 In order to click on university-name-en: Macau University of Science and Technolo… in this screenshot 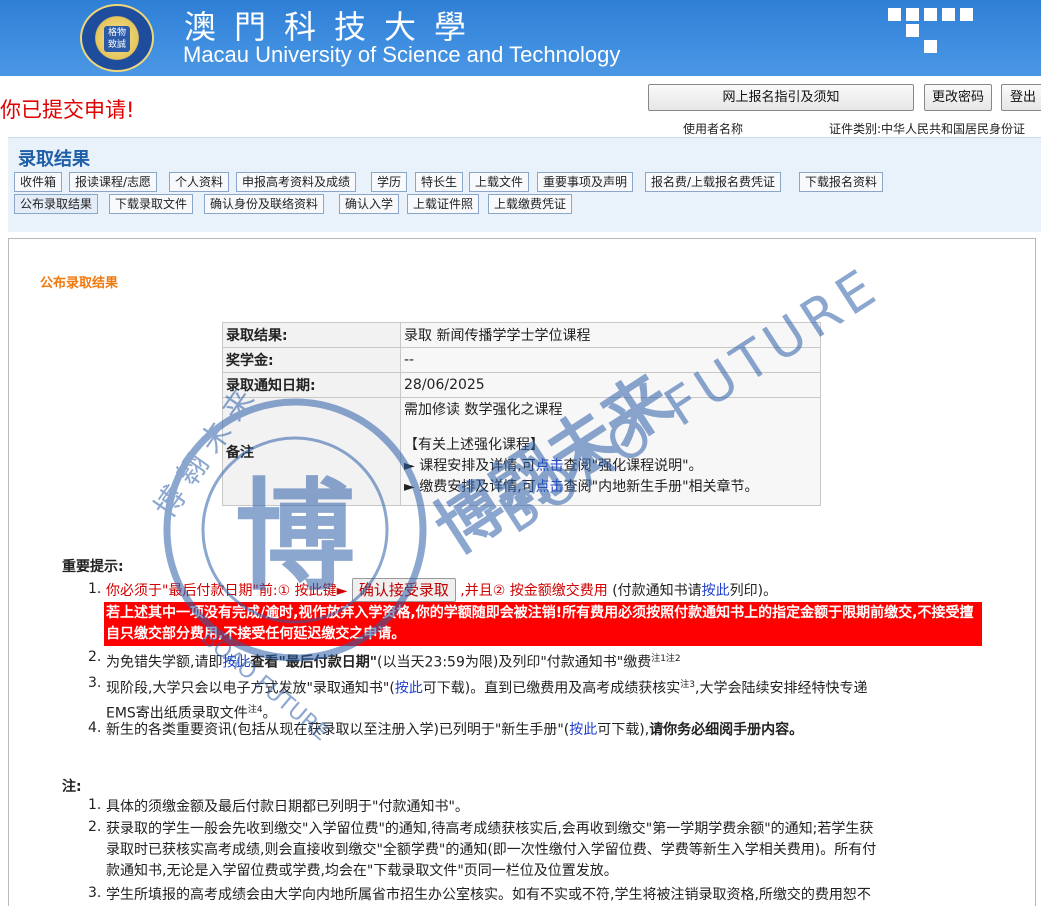, I will do `click(402, 54)`.